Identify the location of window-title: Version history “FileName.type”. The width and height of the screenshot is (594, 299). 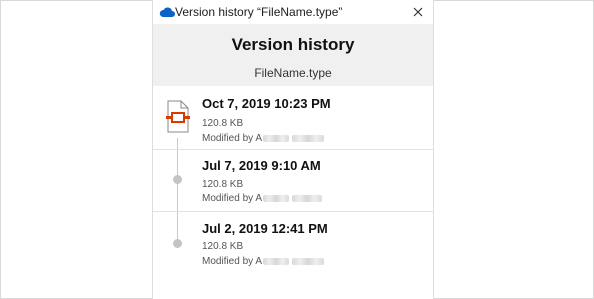
(259, 12).